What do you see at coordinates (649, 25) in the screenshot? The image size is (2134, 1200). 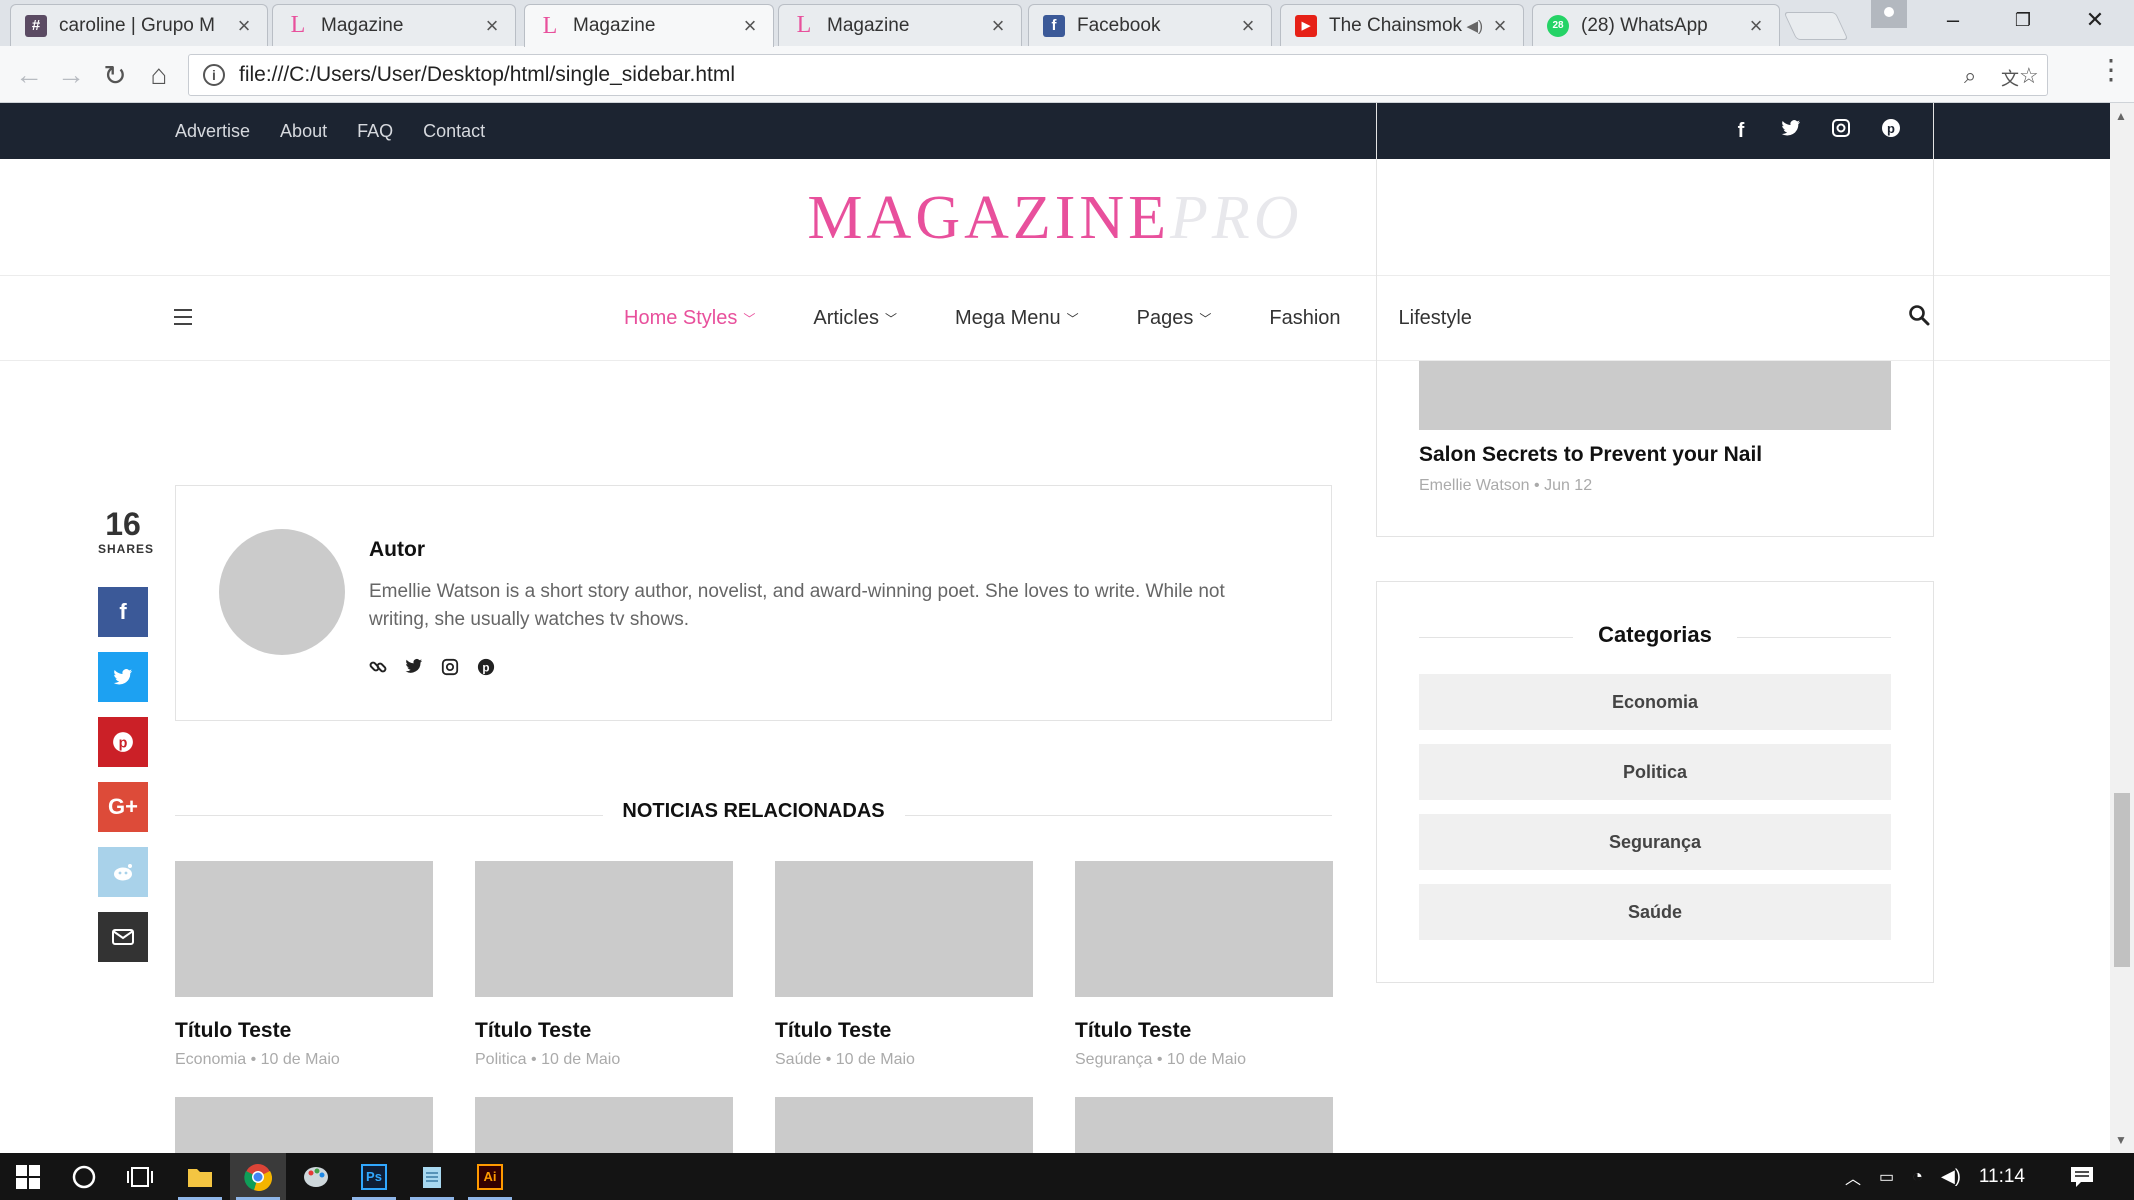 I see `tab-magazine-2: L Magazine ×` at bounding box center [649, 25].